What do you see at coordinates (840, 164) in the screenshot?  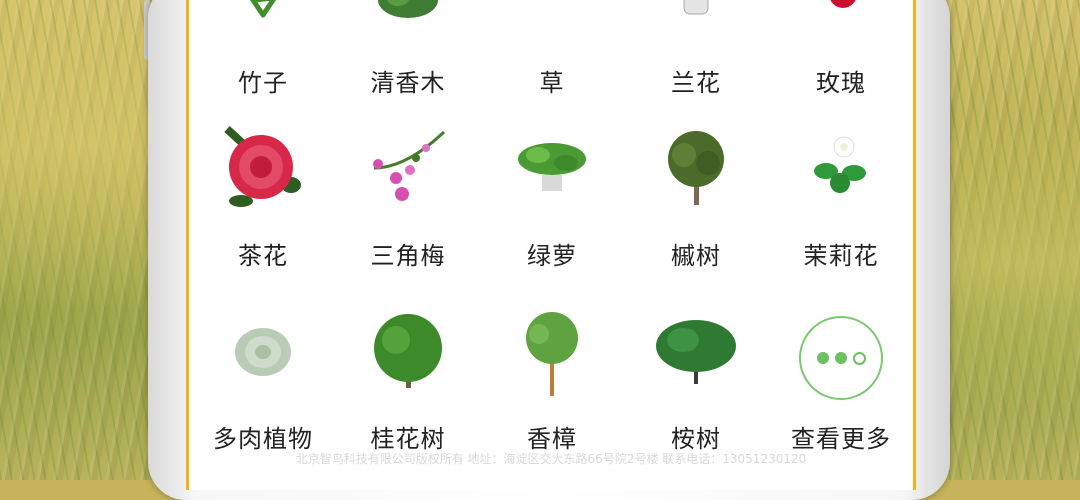 I see `jasmine-icon` at bounding box center [840, 164].